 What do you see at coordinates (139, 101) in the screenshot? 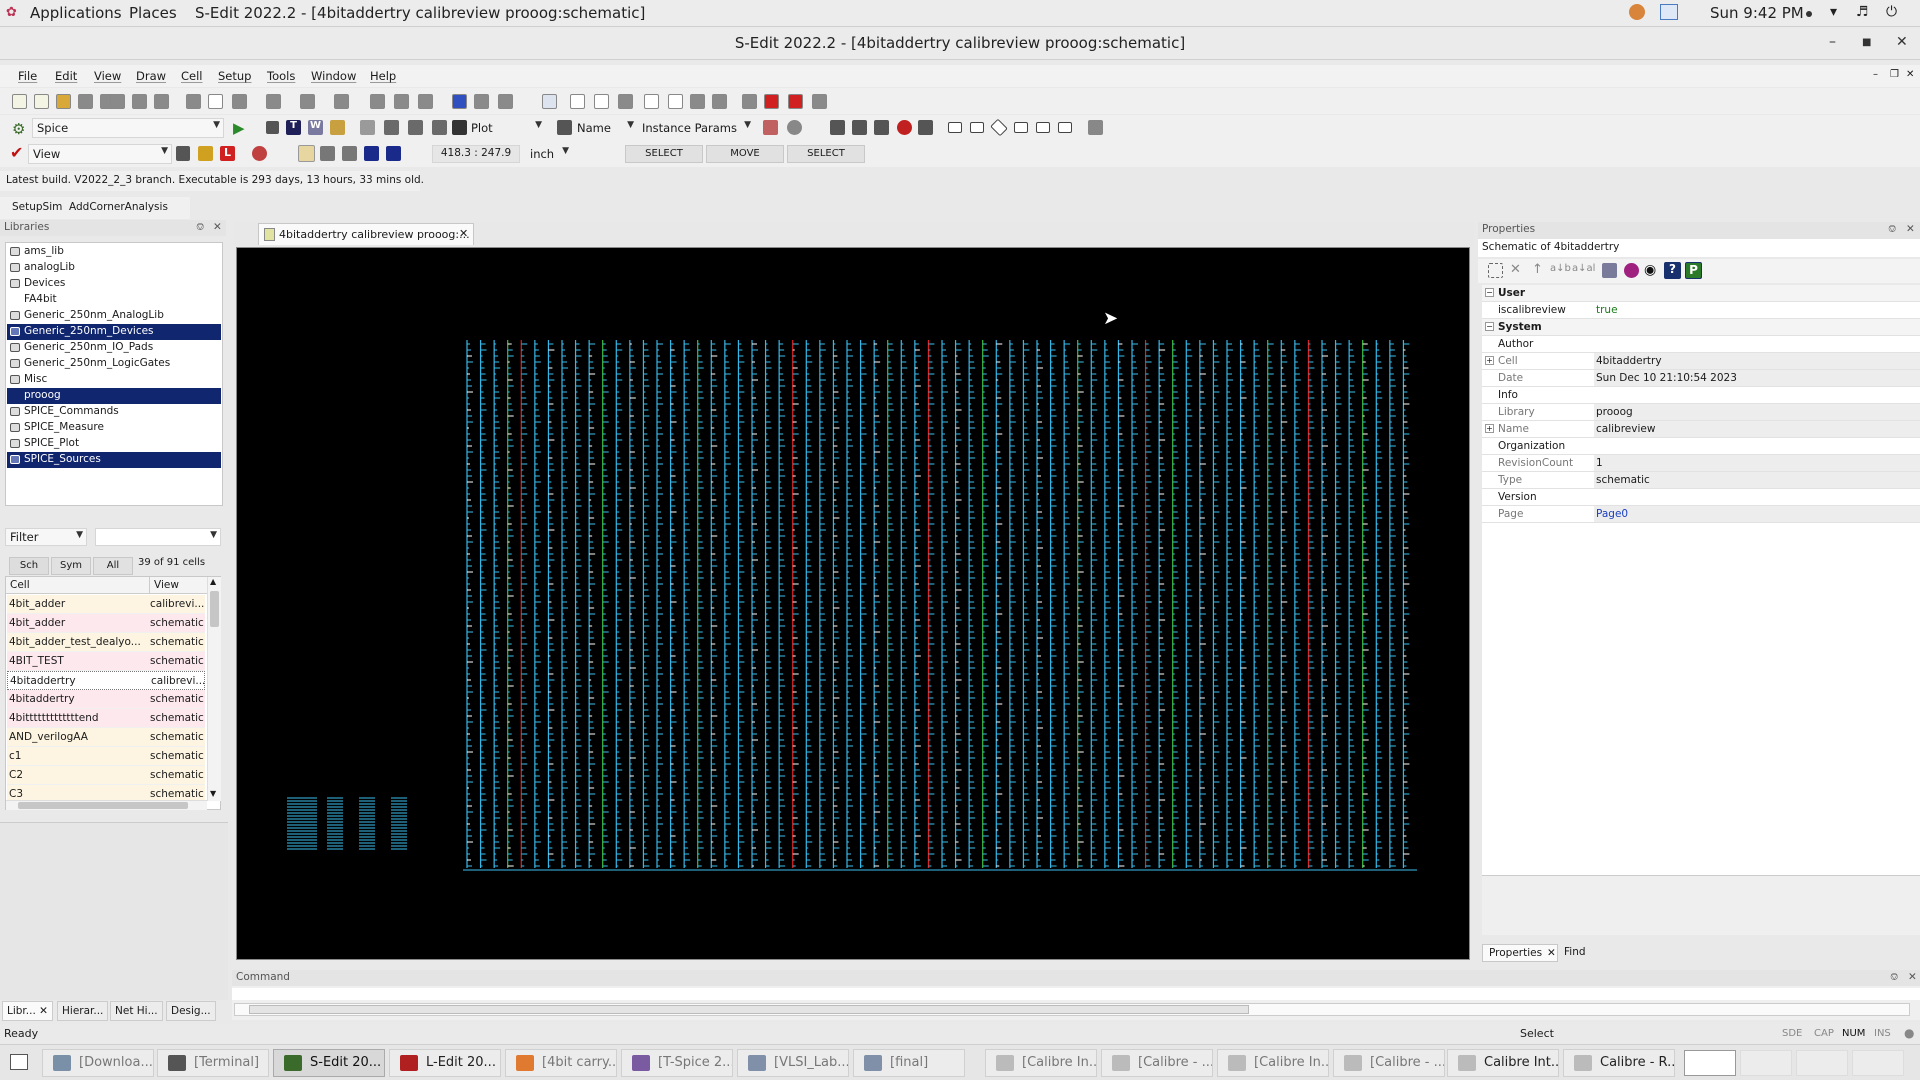
I see `copy-icon` at bounding box center [139, 101].